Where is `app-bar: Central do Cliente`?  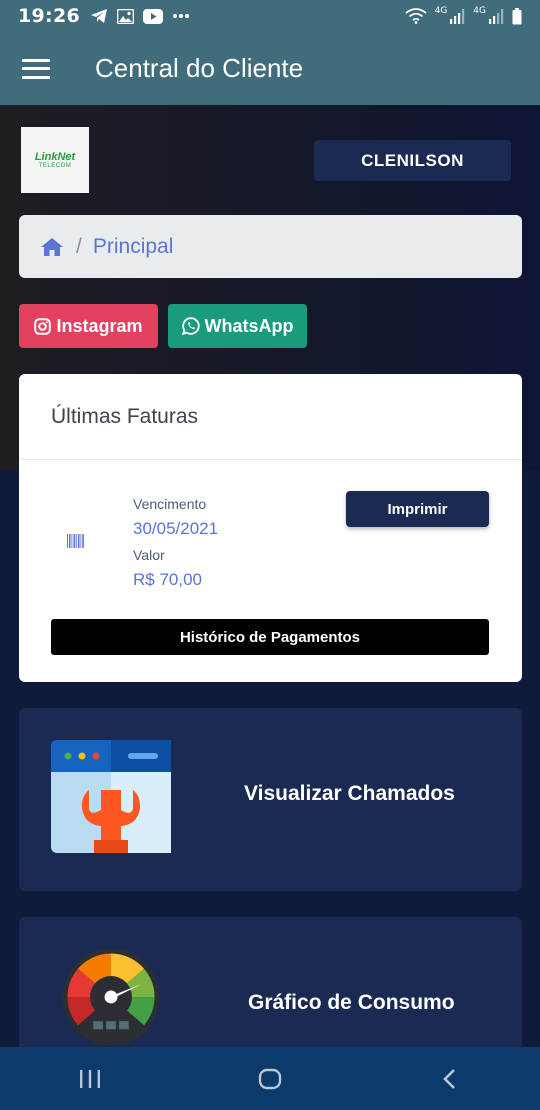
app-bar: Central do Cliente is located at coordinates (270, 68).